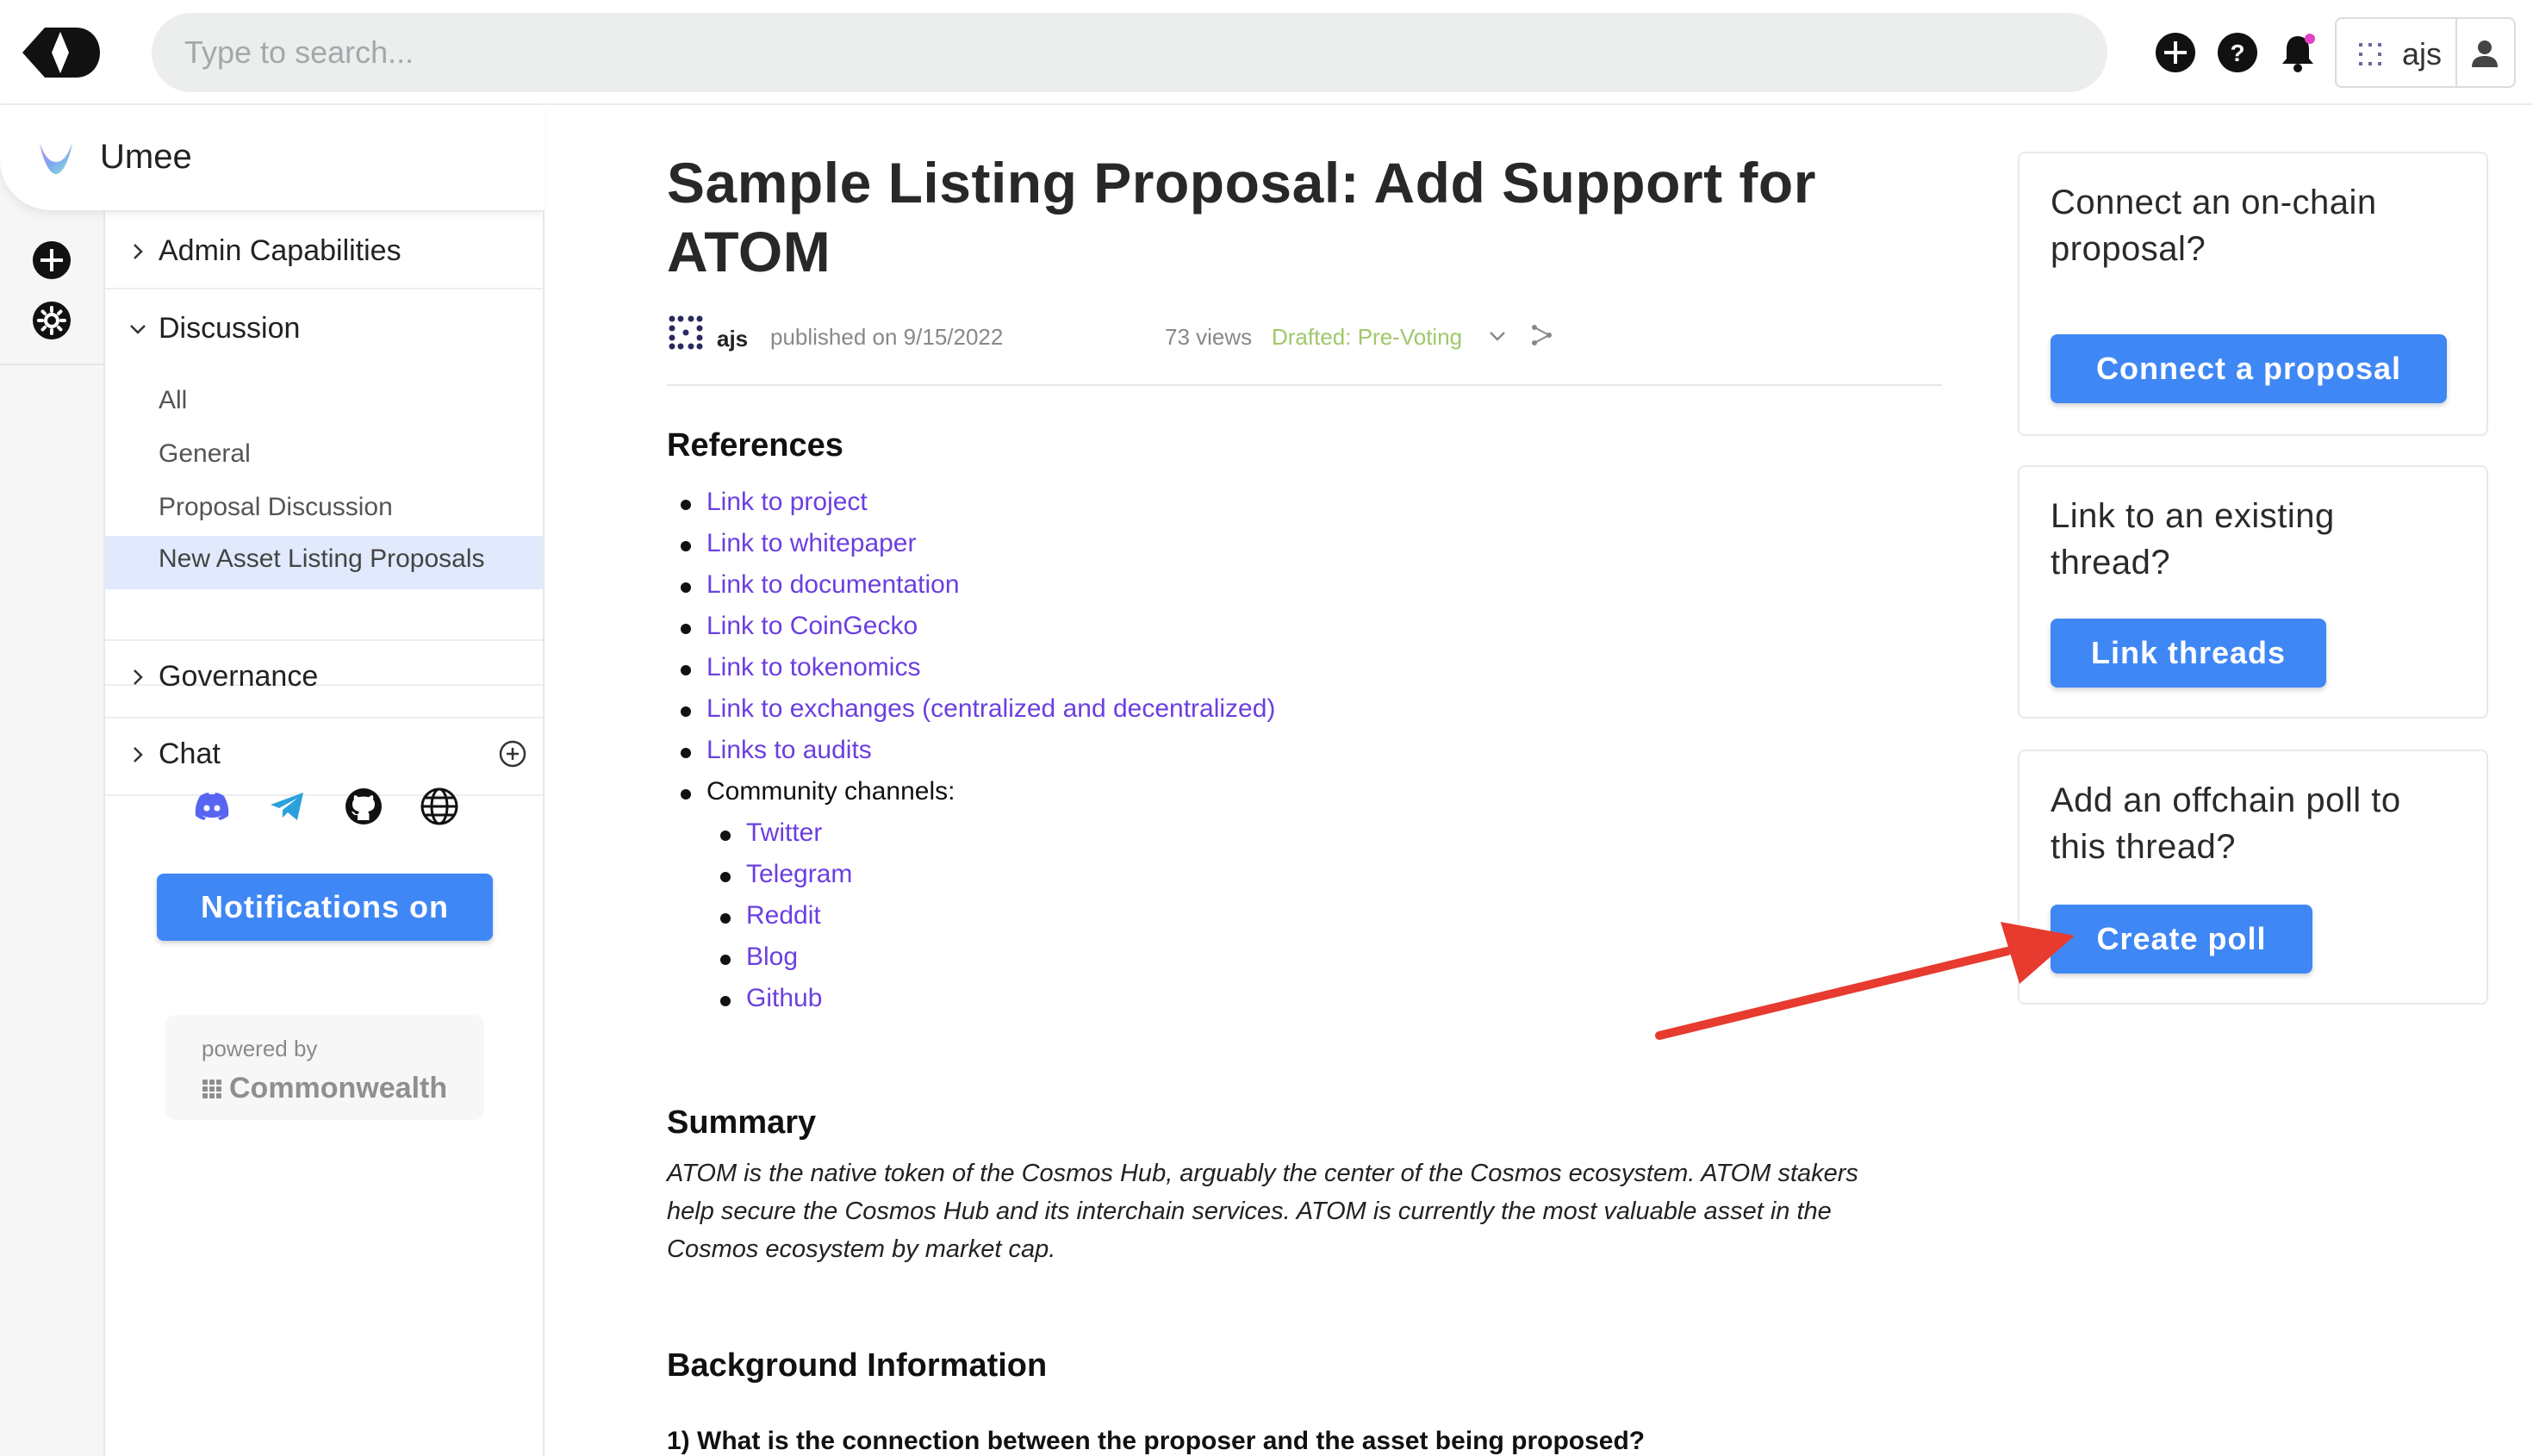 The height and width of the screenshot is (1456, 2533). I want to click on add-icon, so click(2175, 53).